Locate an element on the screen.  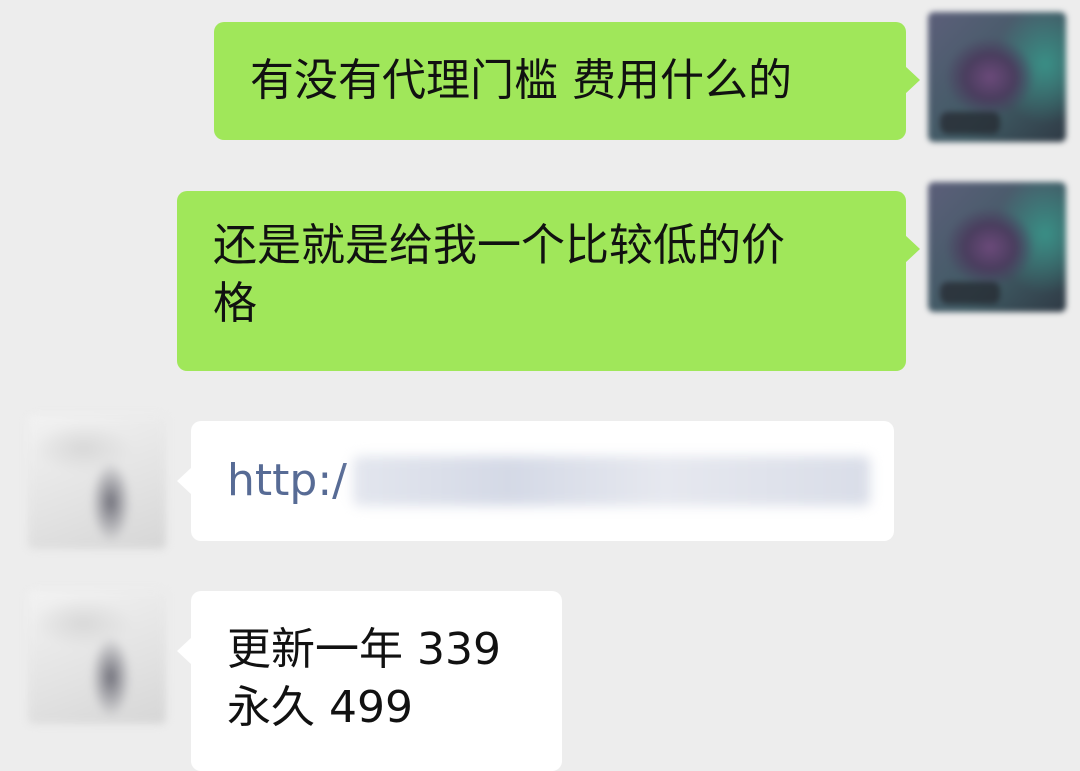
message-text: 还是就是给我一个比较低的价 格 is located at coordinates (499, 274).